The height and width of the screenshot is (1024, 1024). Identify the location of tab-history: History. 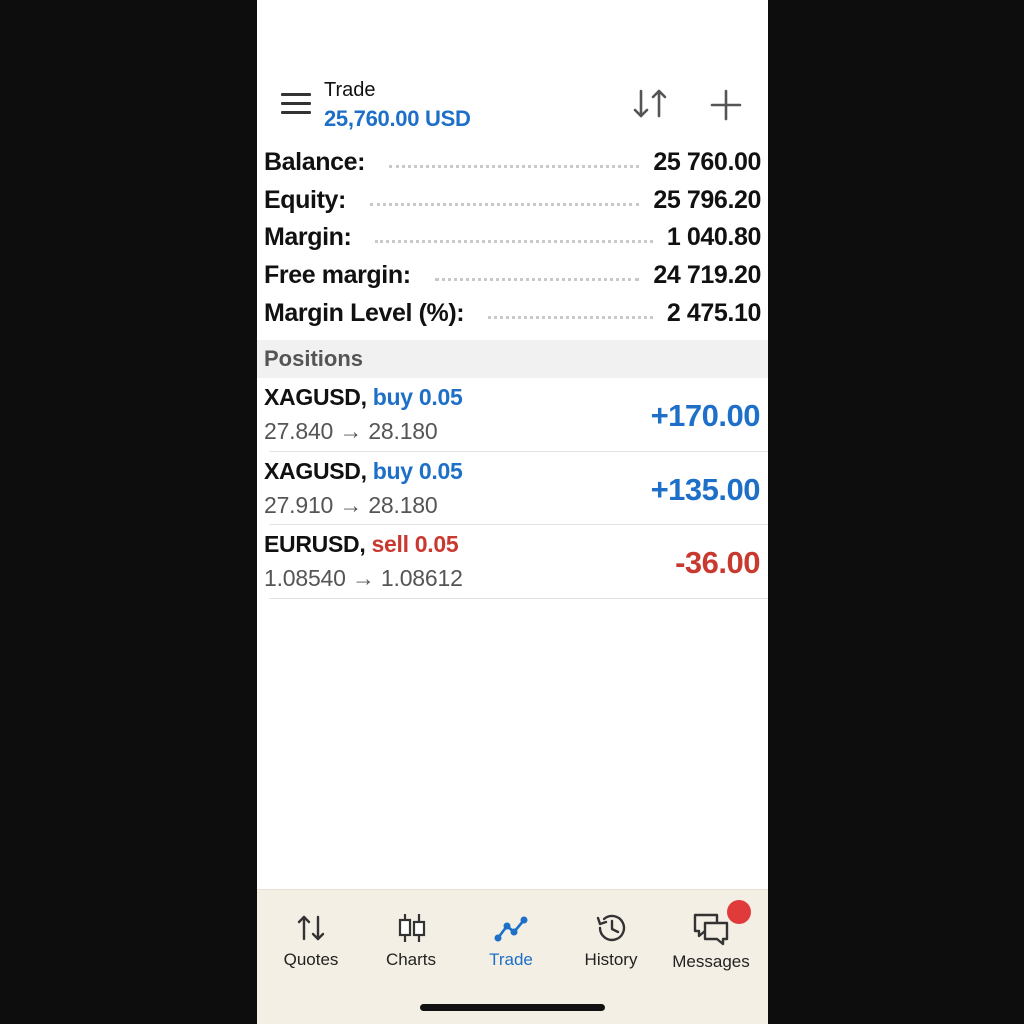
(611, 947).